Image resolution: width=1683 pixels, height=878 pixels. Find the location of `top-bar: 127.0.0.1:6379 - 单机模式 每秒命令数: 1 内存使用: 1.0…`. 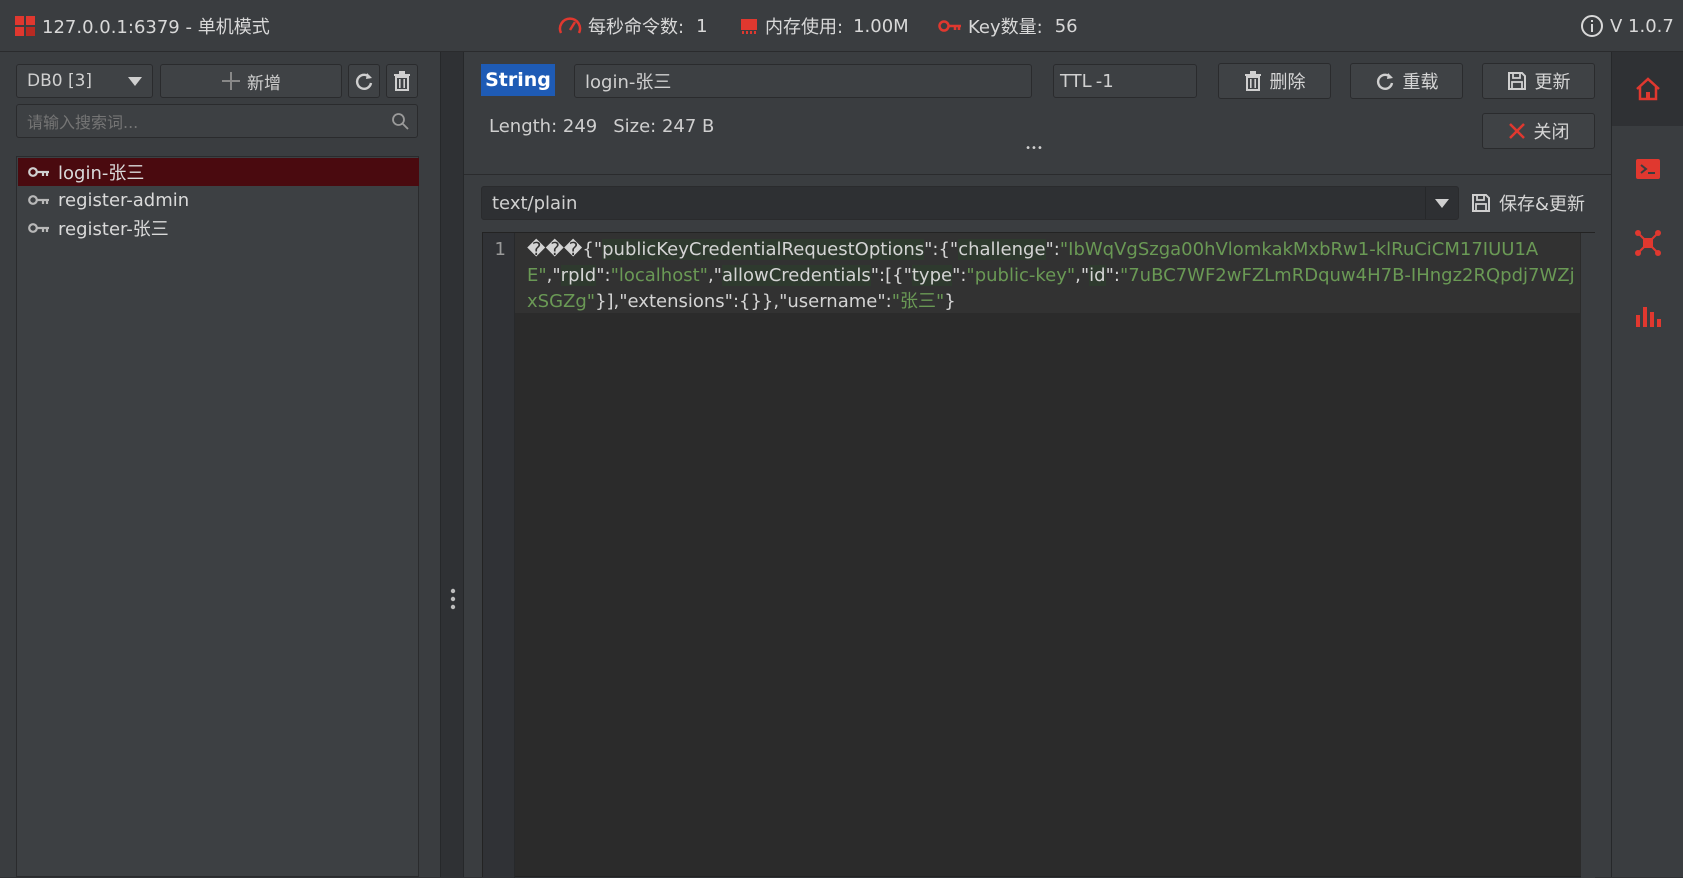

top-bar: 127.0.0.1:6379 - 单机模式 每秒命令数: 1 内存使用: 1.0… is located at coordinates (841, 26).